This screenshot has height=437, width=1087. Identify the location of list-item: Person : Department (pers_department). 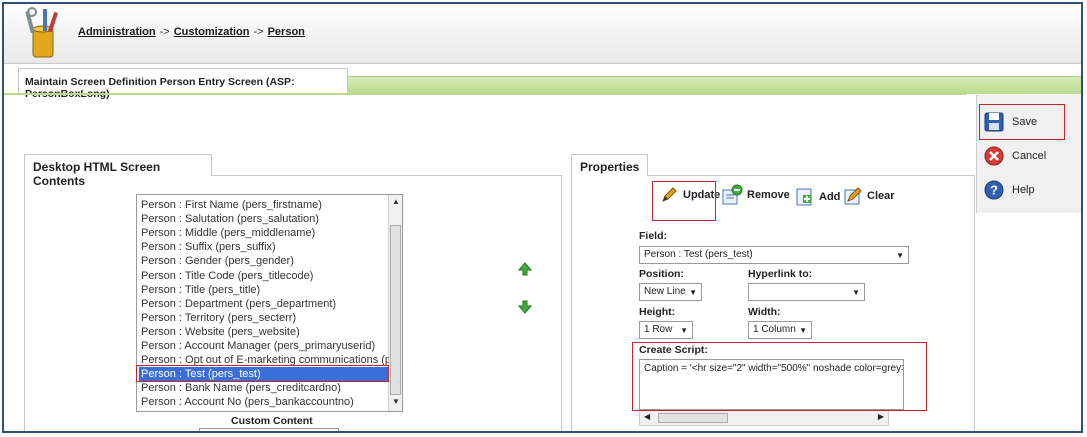
(264, 304).